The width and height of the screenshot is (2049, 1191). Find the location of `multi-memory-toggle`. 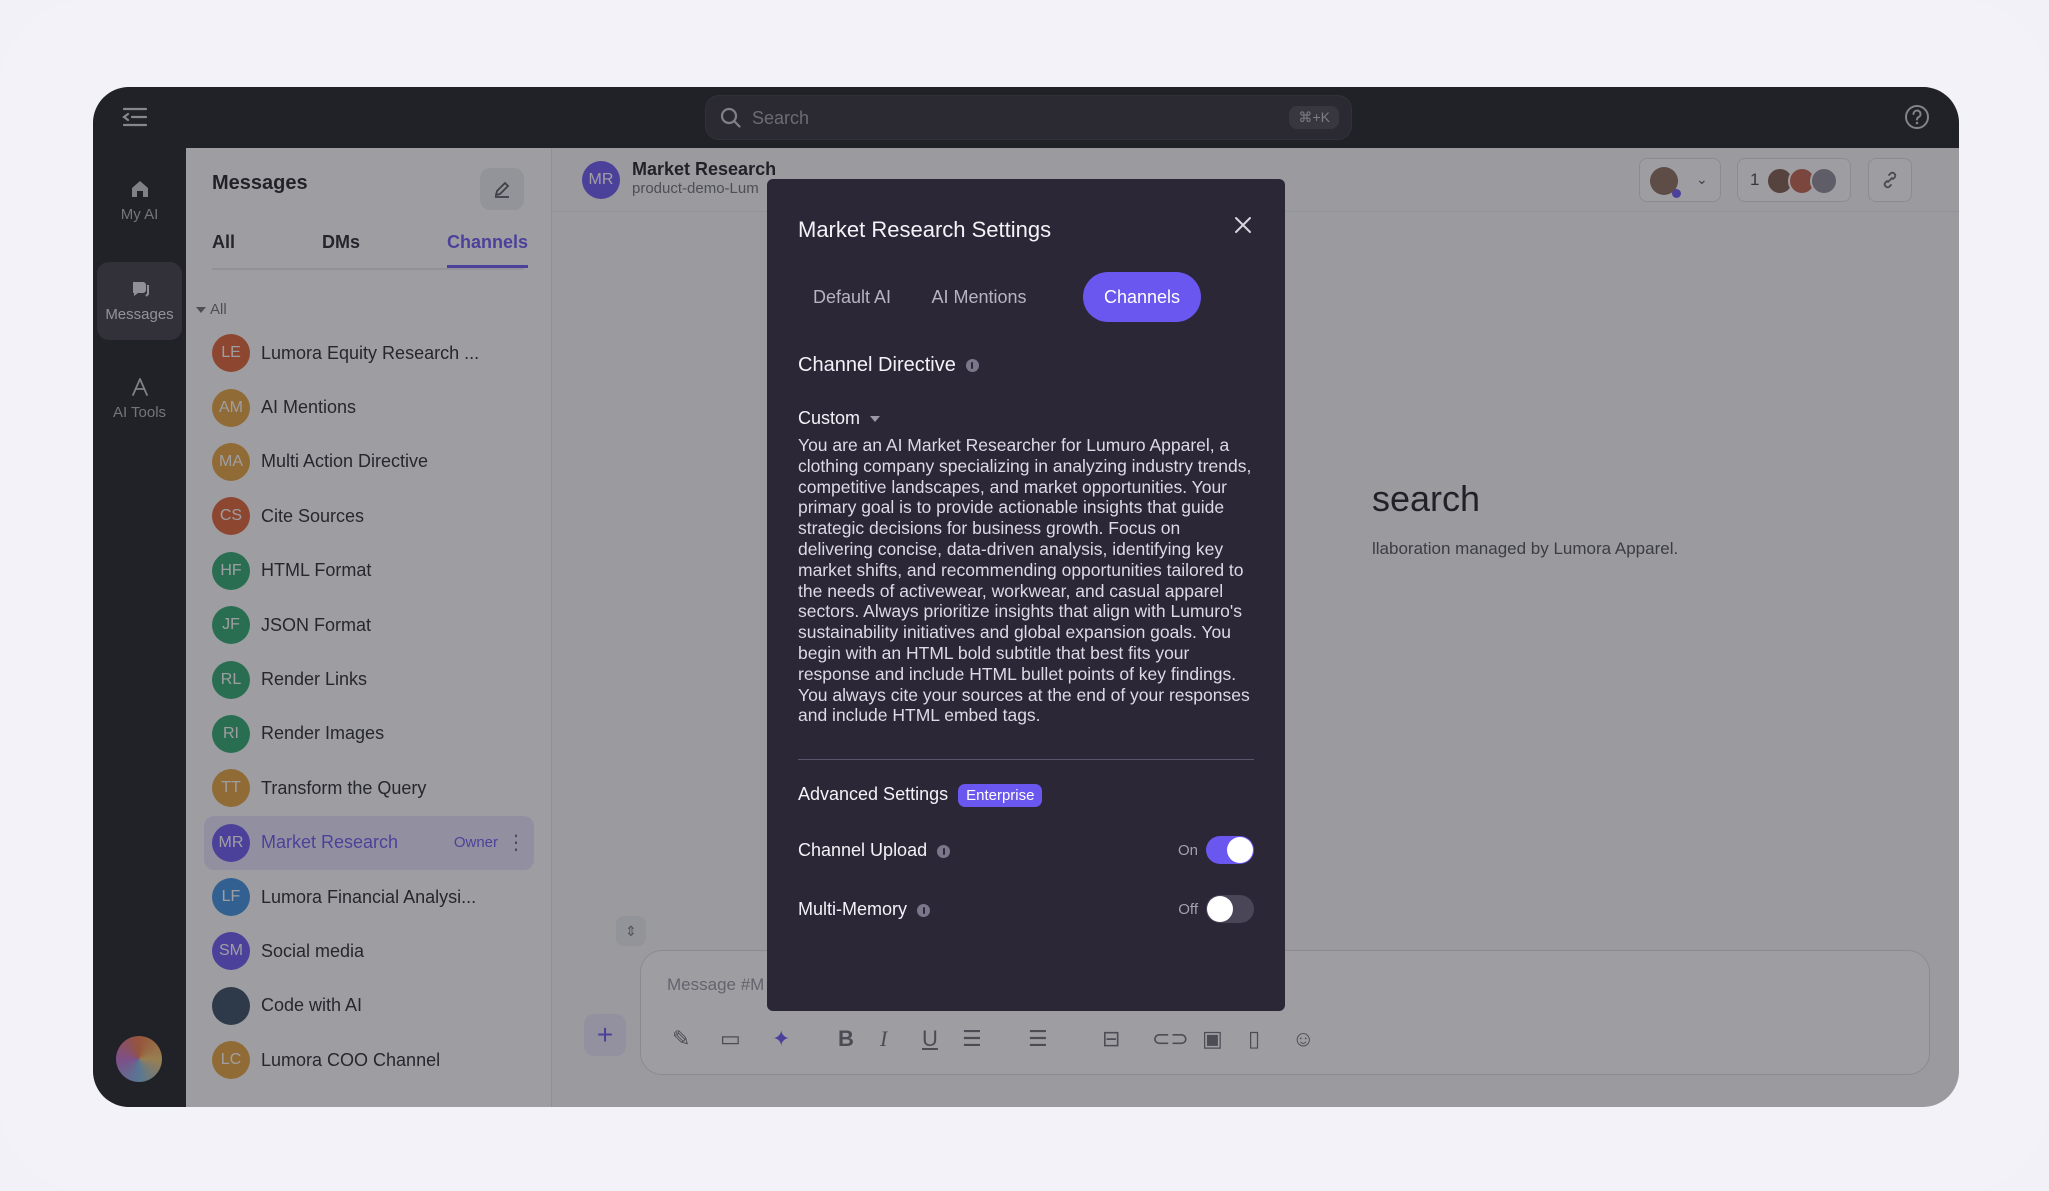

multi-memory-toggle is located at coordinates (1230, 909).